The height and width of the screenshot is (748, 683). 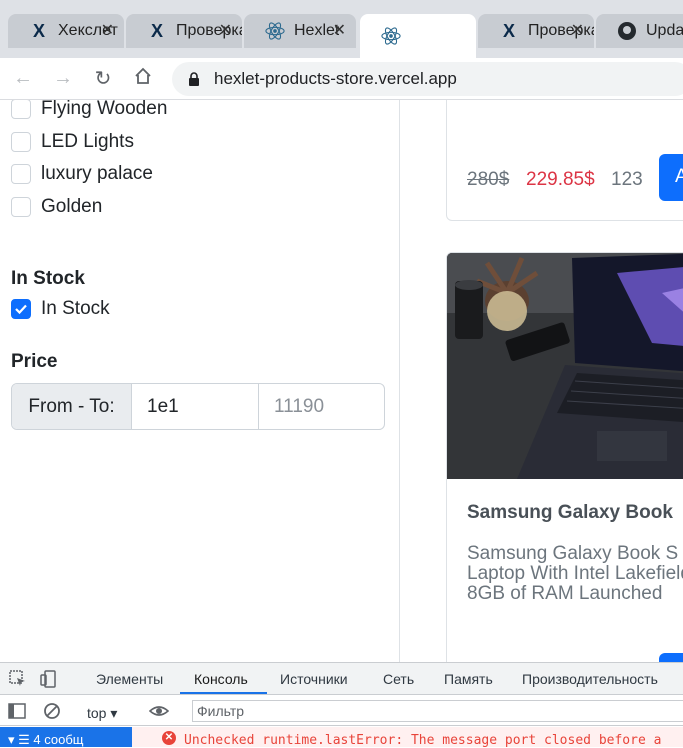 I want to click on sale-price: 229.85$, so click(x=560, y=179).